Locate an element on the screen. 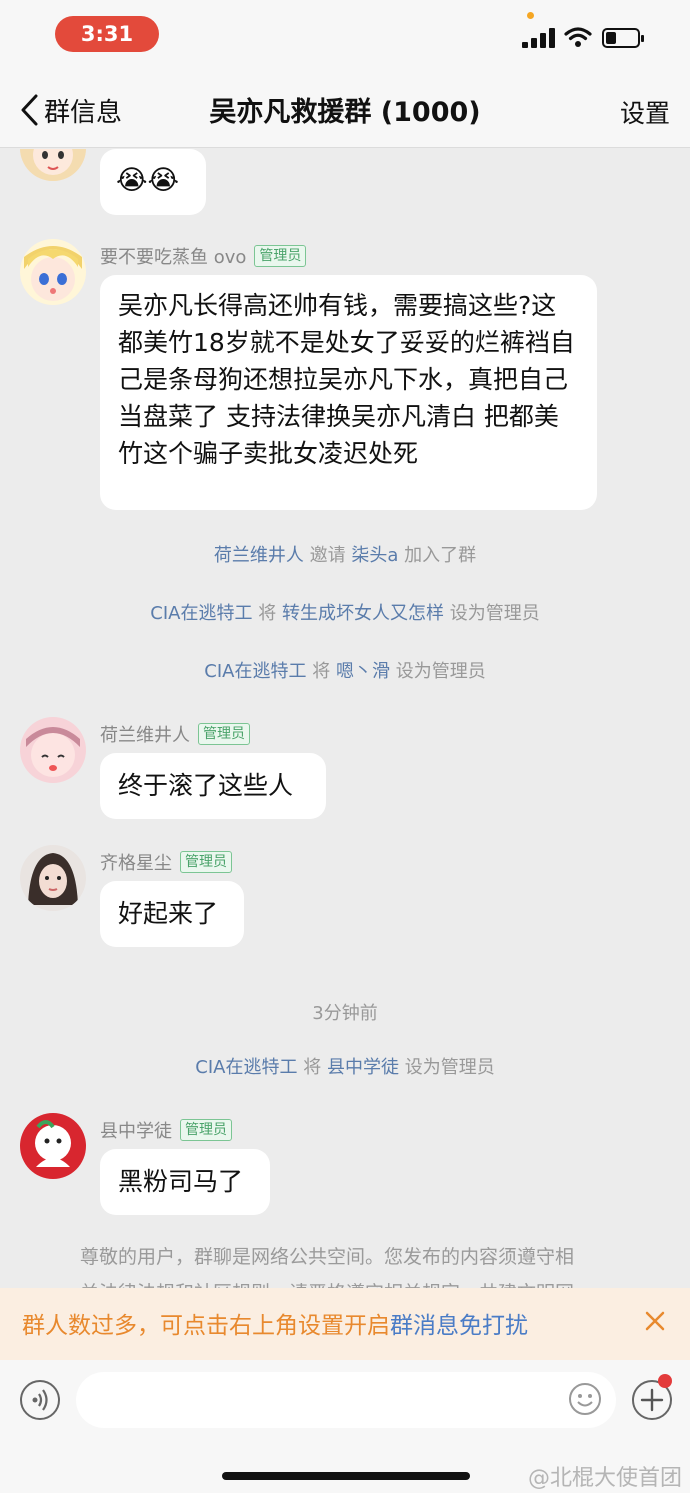 Image resolution: width=690 pixels, height=1493 pixels. page-title: 吴亦凡救援群 (1000) is located at coordinates (345, 112).